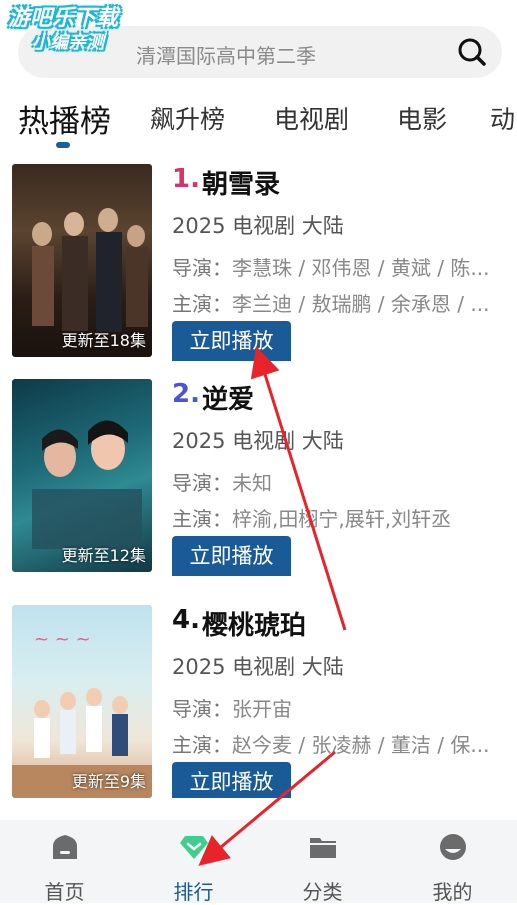 This screenshot has width=517, height=905. What do you see at coordinates (422, 118) in the screenshot?
I see `tab-movie: 电影` at bounding box center [422, 118].